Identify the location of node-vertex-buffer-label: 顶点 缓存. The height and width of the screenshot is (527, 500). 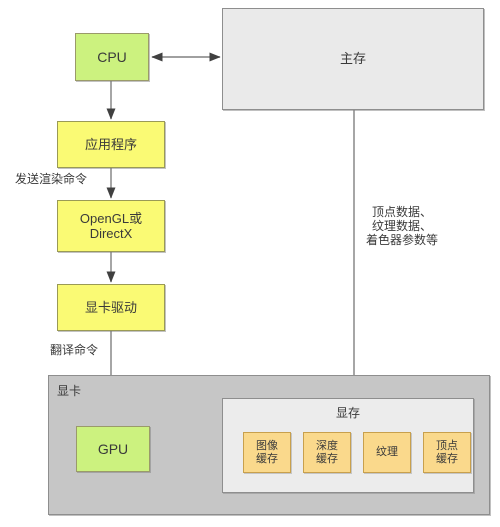
(447, 452).